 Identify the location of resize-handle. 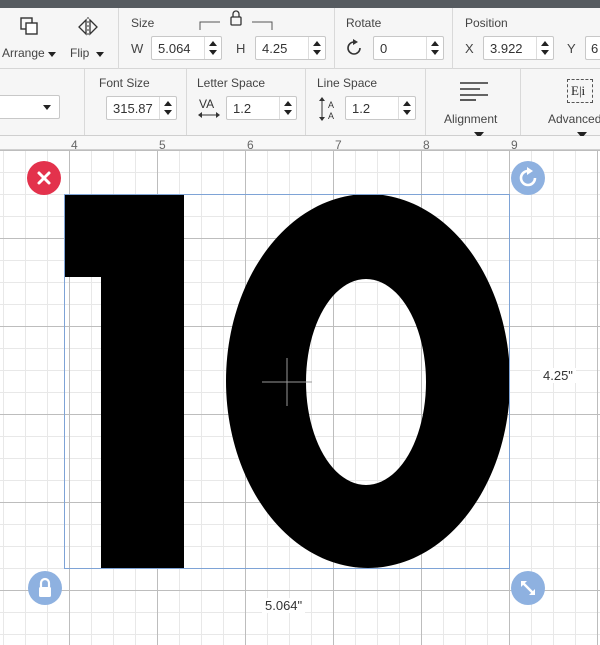
(528, 588).